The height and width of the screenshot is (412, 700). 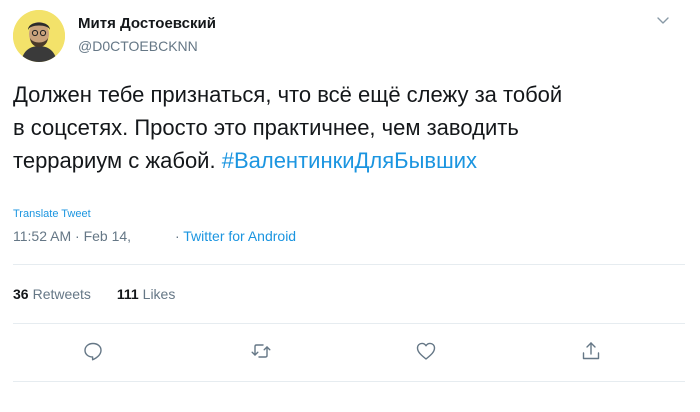 I want to click on tweet-text-line: террариум с жабой. #ВалентинкиДляБывших, so click(x=349, y=160).